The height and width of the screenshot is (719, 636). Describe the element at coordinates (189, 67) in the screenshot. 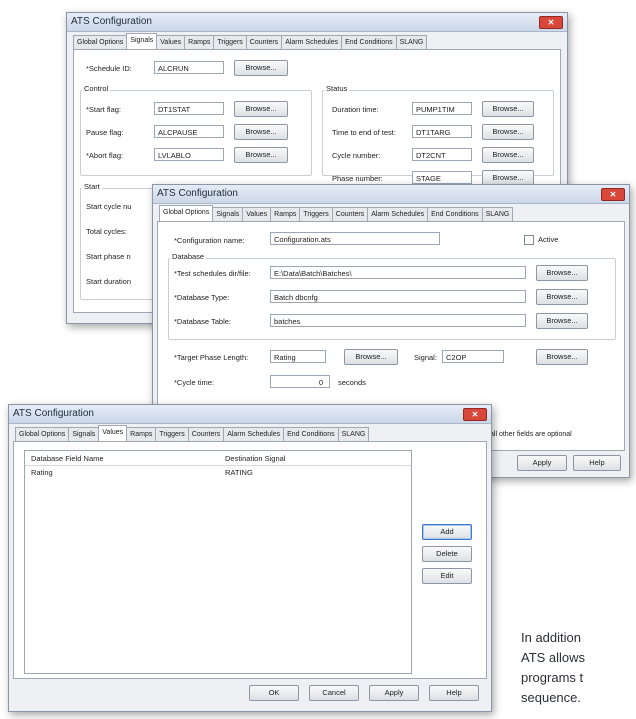

I see `schedule-id-input: ALCRUN` at that location.